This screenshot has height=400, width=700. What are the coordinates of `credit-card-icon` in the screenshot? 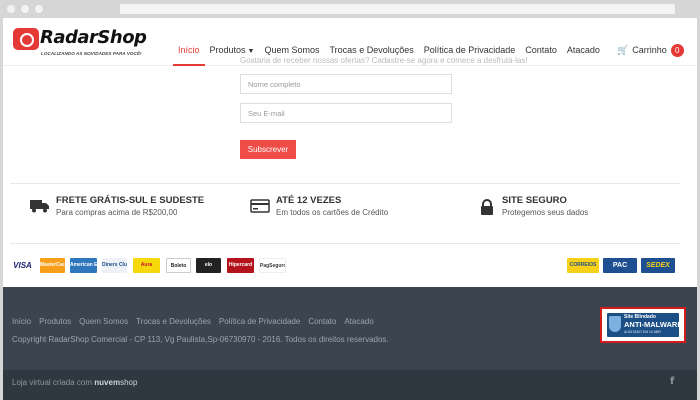 It's located at (260, 208).